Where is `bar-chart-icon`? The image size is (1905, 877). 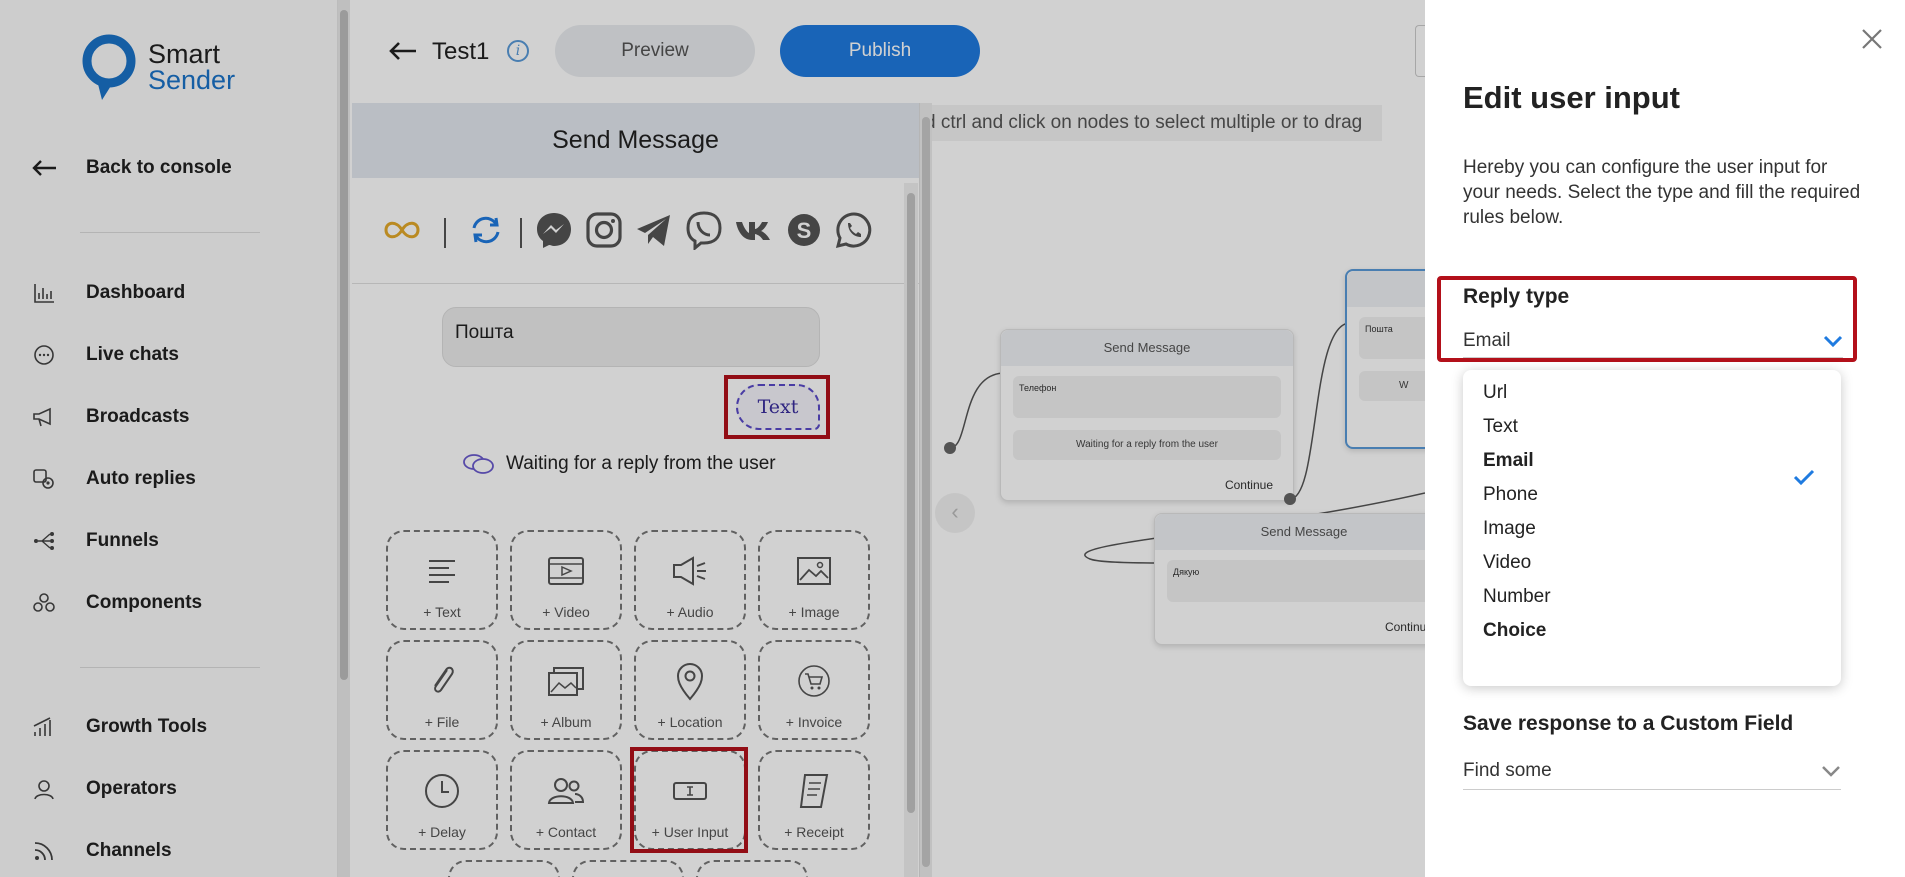 bar-chart-icon is located at coordinates (44, 293).